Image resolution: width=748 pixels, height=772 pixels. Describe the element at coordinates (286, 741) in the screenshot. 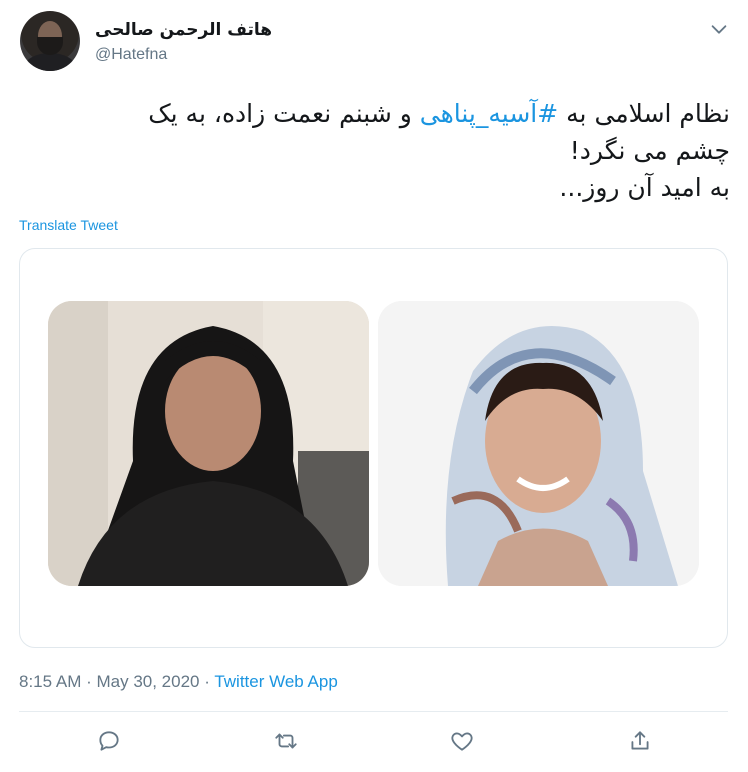

I see `retweet-icon` at that location.